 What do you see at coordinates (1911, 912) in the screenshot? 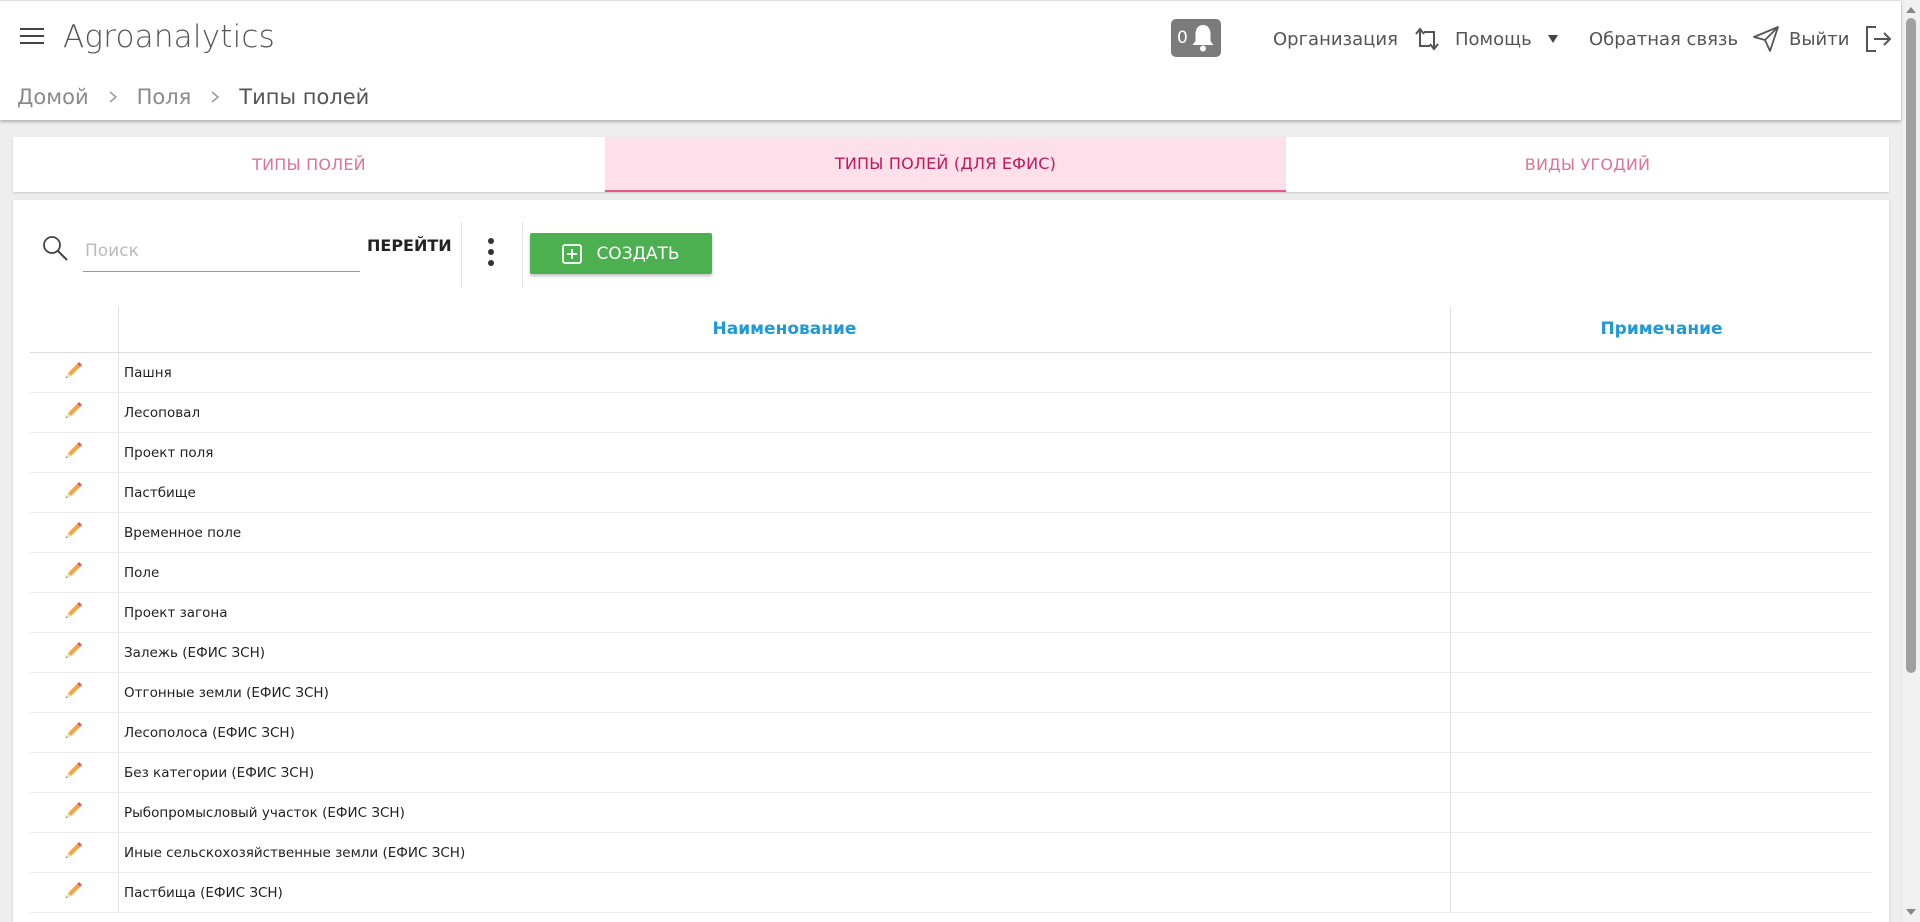
I see `scroll-down-arrow-icon` at bounding box center [1911, 912].